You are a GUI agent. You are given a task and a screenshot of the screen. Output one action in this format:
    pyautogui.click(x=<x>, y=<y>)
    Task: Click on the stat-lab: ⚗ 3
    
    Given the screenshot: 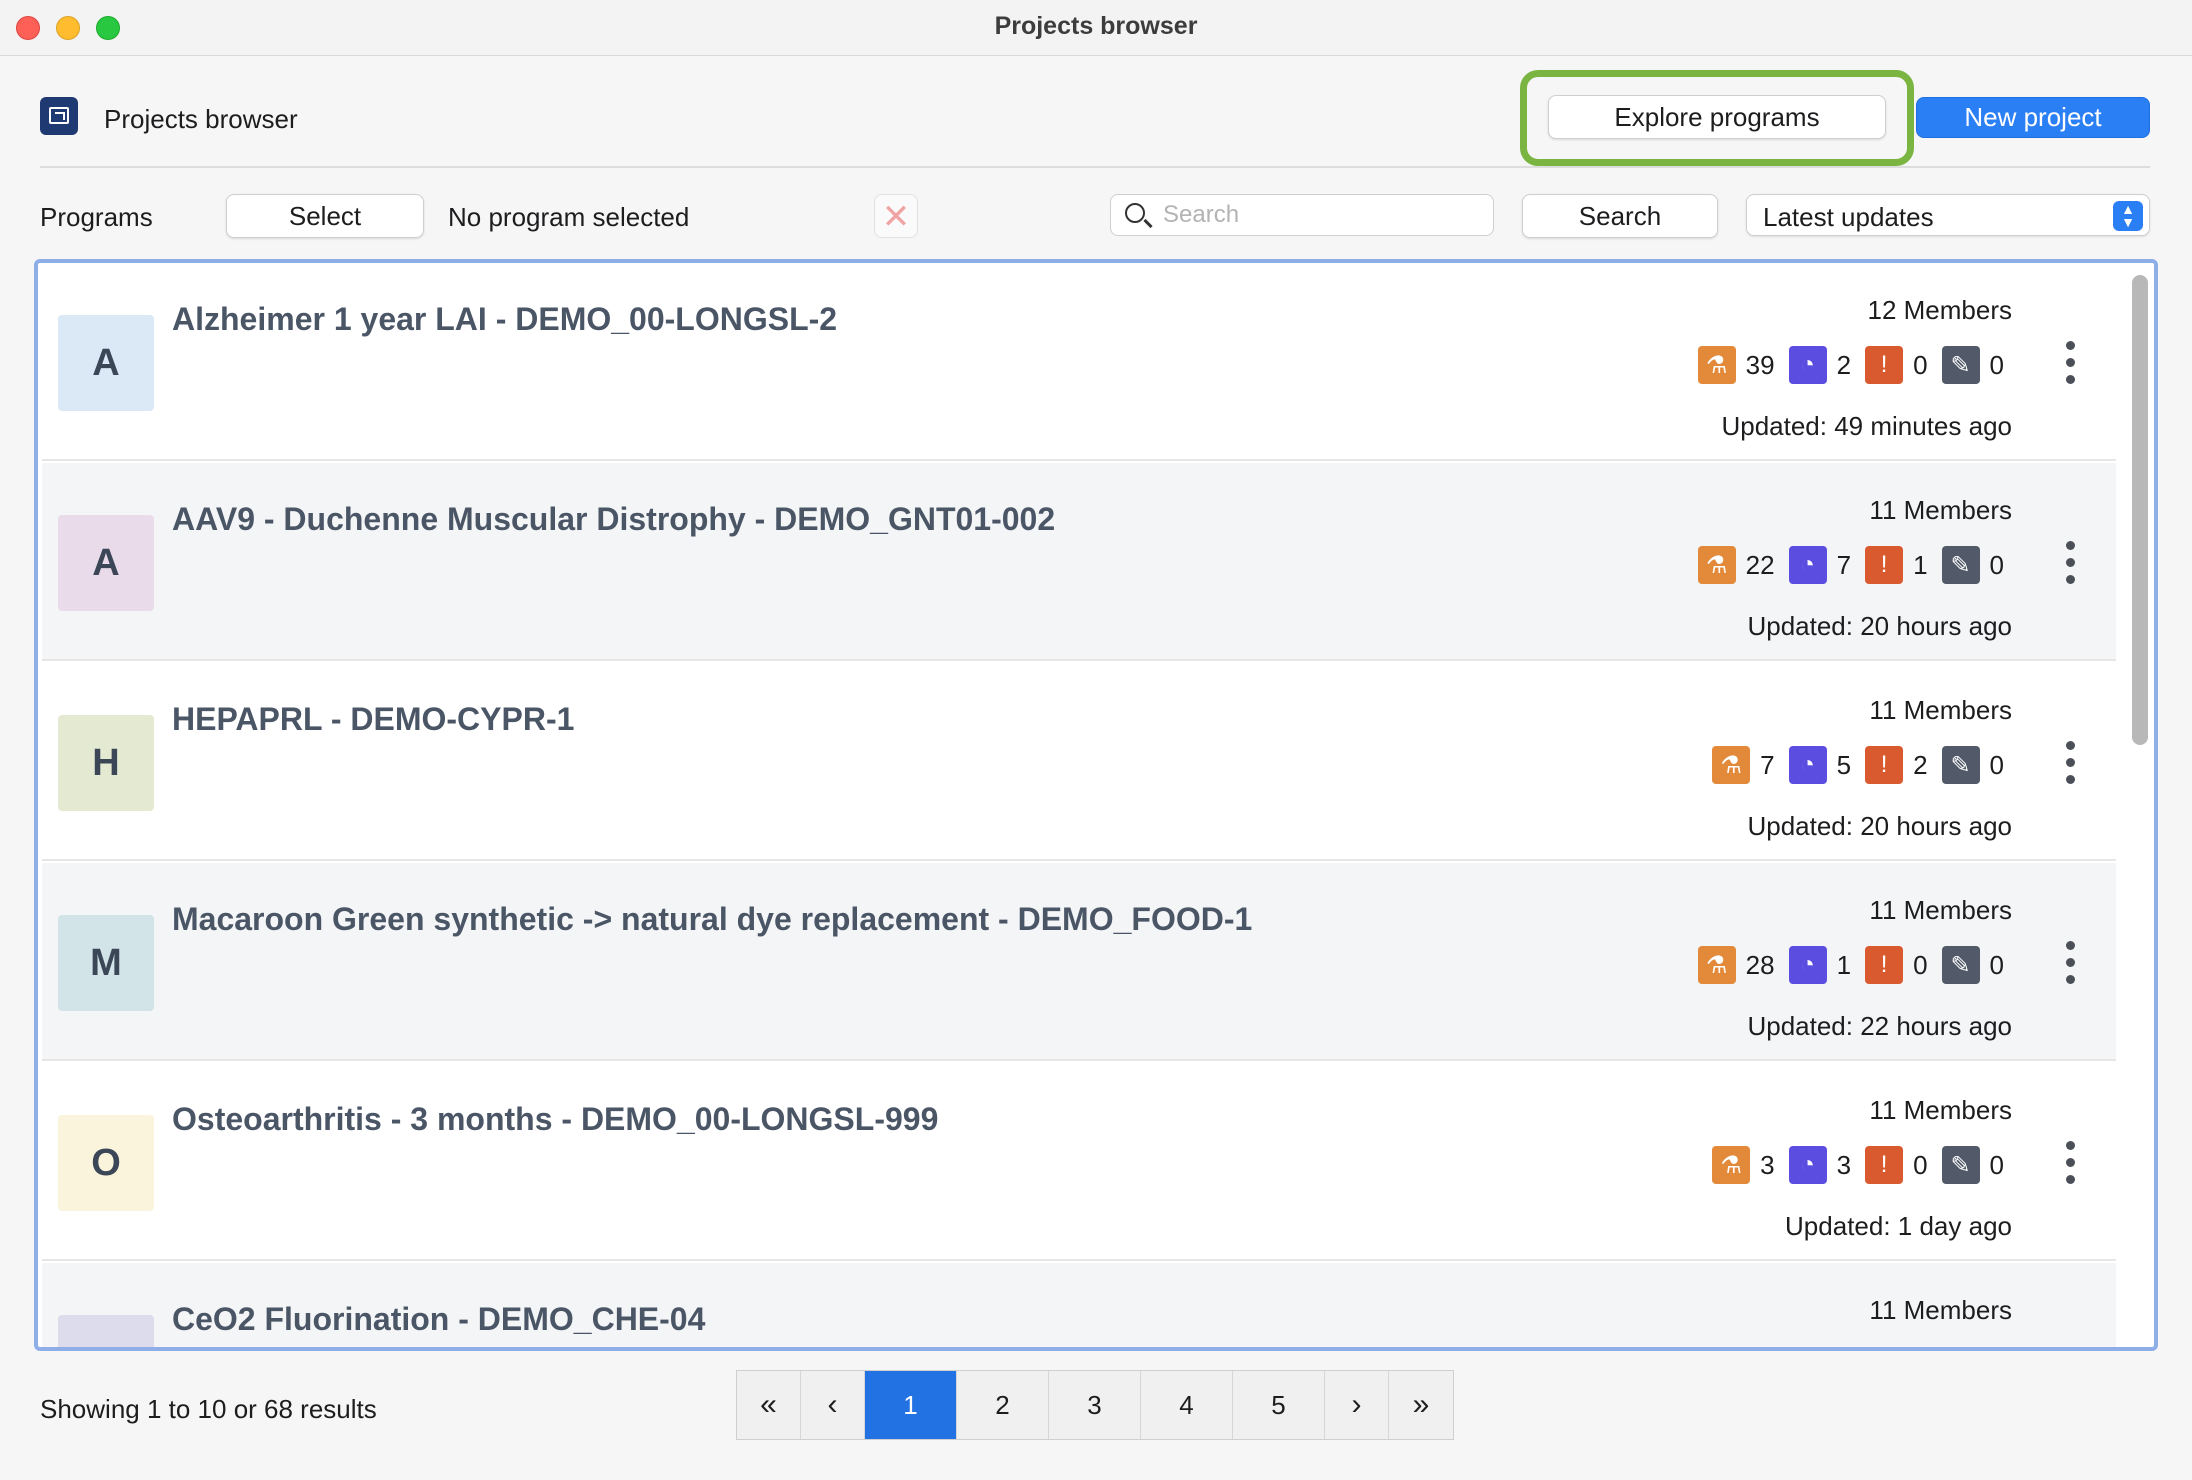 What is the action you would take?
    pyautogui.click(x=1743, y=1165)
    